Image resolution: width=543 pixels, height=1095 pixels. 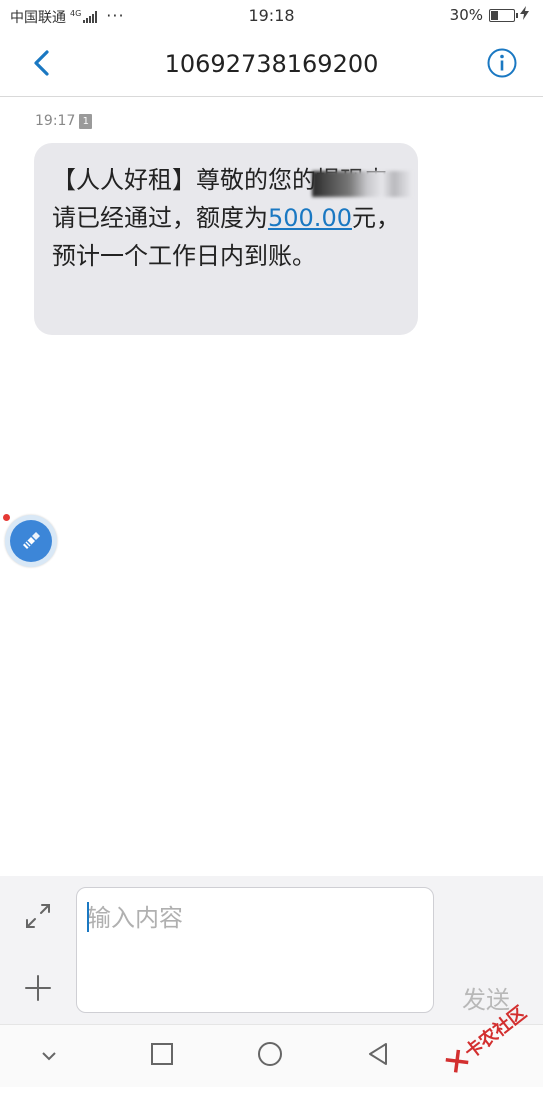 I want to click on square-icon, so click(x=162, y=1056).